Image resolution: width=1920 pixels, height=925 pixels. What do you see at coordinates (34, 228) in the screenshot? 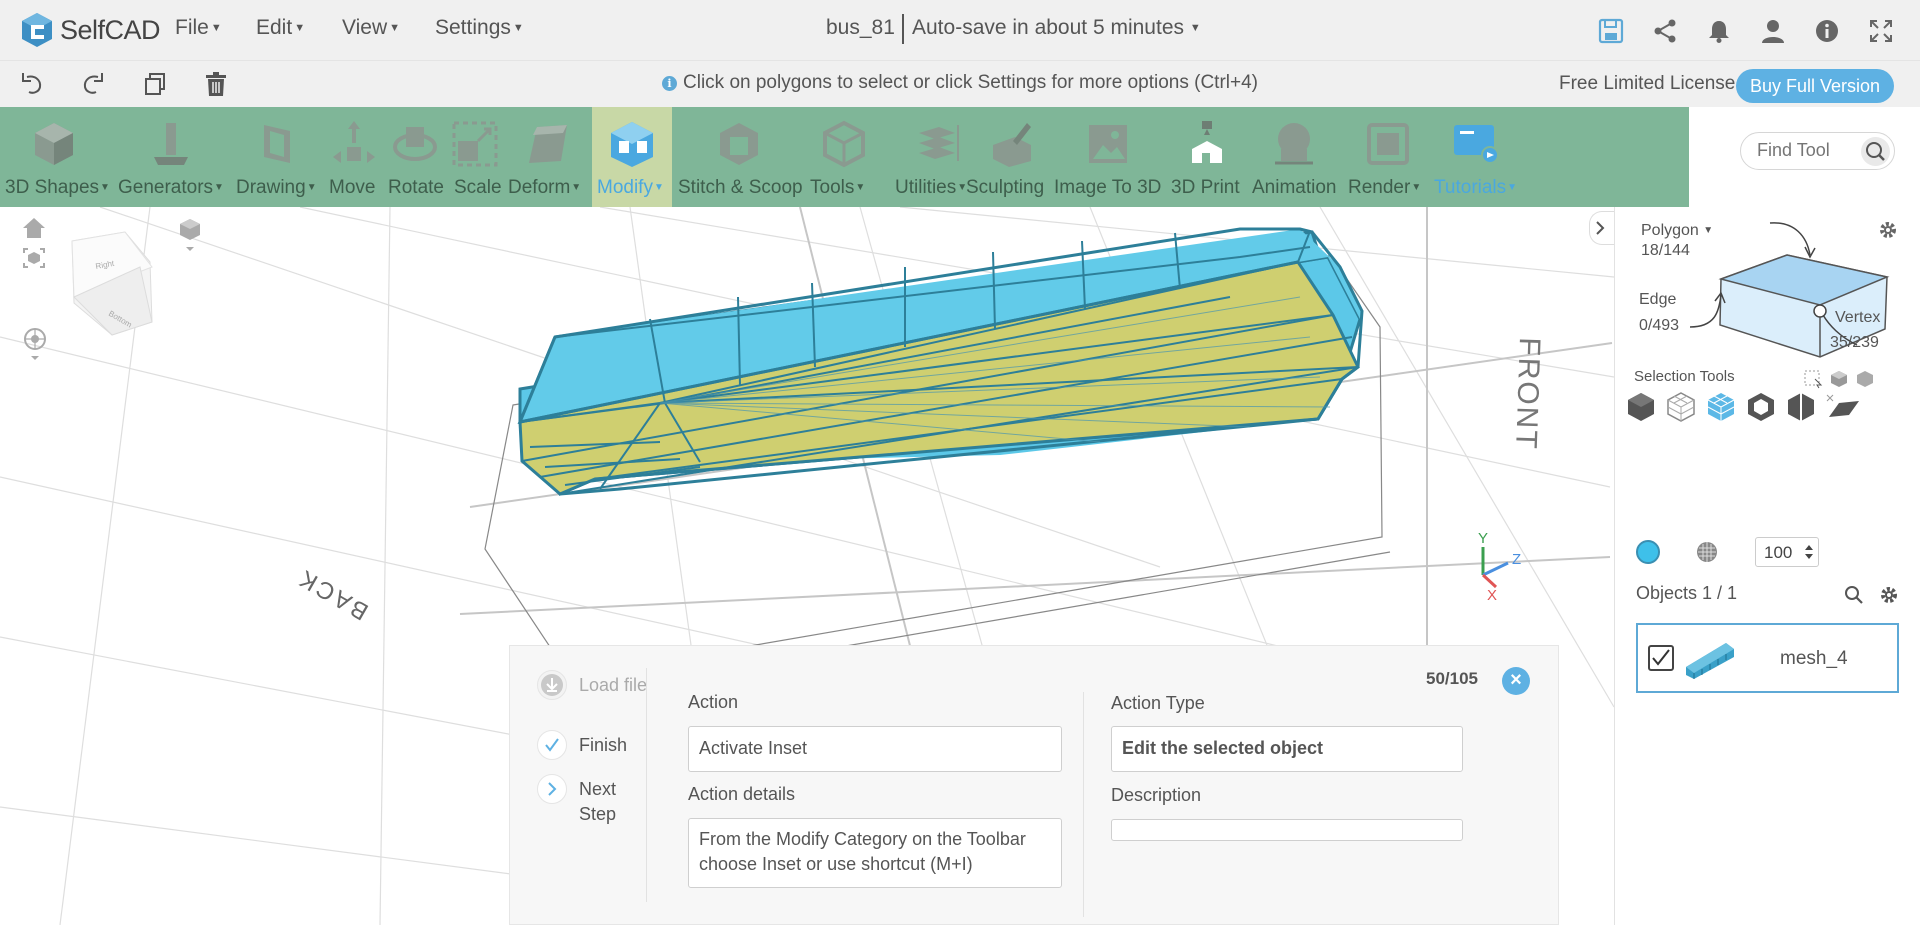
I see `home-icon` at bounding box center [34, 228].